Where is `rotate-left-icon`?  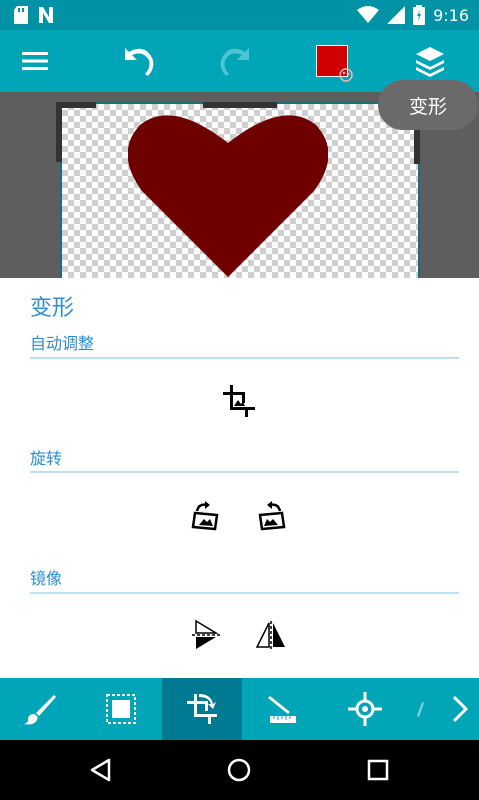
rotate-left-icon is located at coordinates (205, 516).